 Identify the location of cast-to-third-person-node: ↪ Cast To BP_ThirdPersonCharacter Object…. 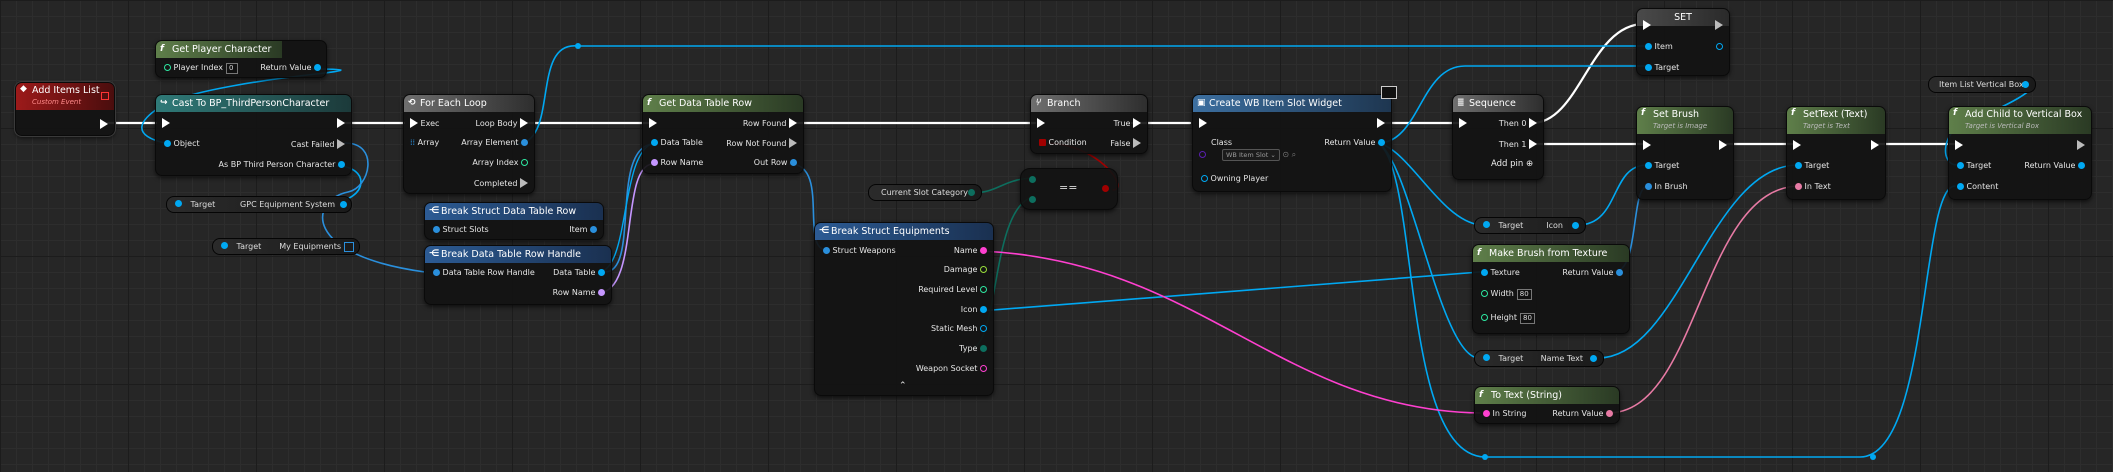
(253, 135).